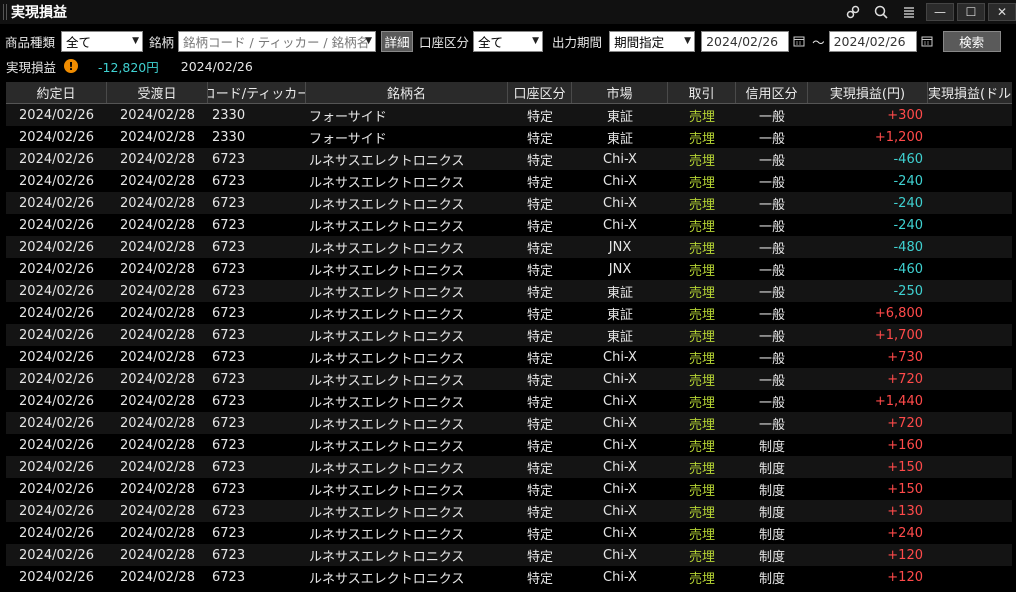 Image resolution: width=1016 pixels, height=592 pixels. Describe the element at coordinates (868, 92) in the screenshot. I see `col-header-pl-yen: 実現損益(円)` at that location.